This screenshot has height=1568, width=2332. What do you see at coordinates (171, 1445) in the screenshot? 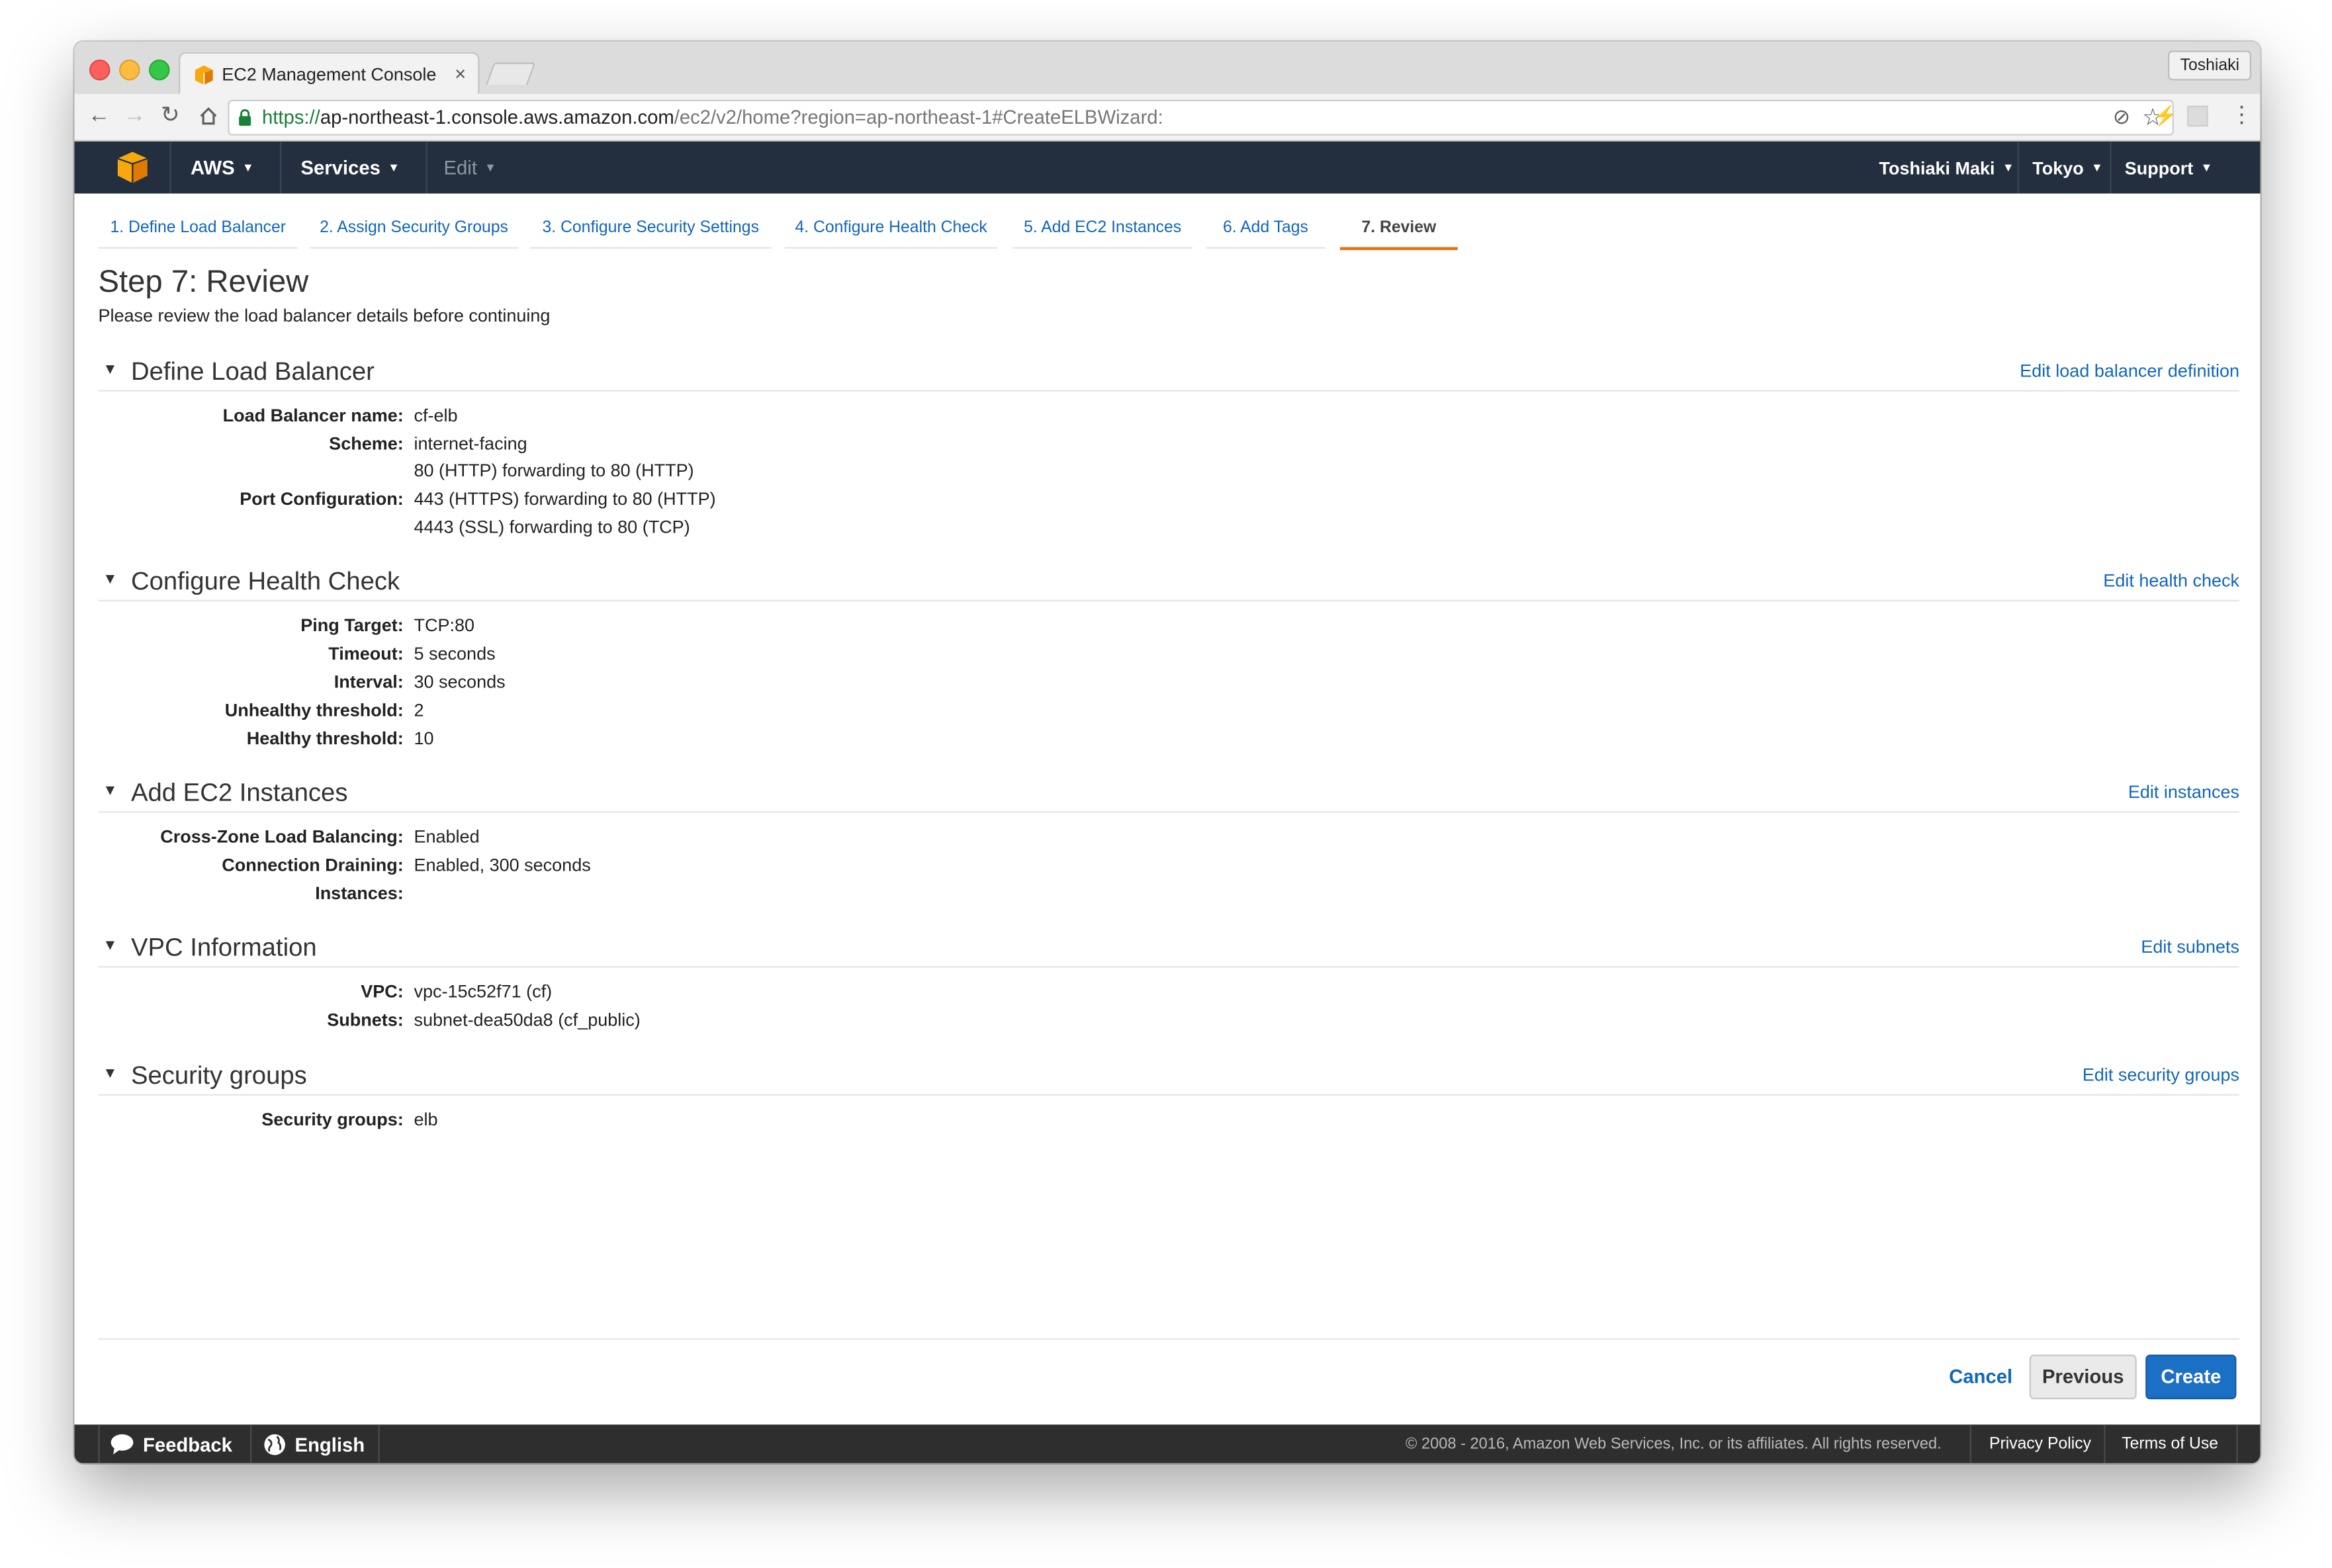
I see `feedback-link: Feedback` at bounding box center [171, 1445].